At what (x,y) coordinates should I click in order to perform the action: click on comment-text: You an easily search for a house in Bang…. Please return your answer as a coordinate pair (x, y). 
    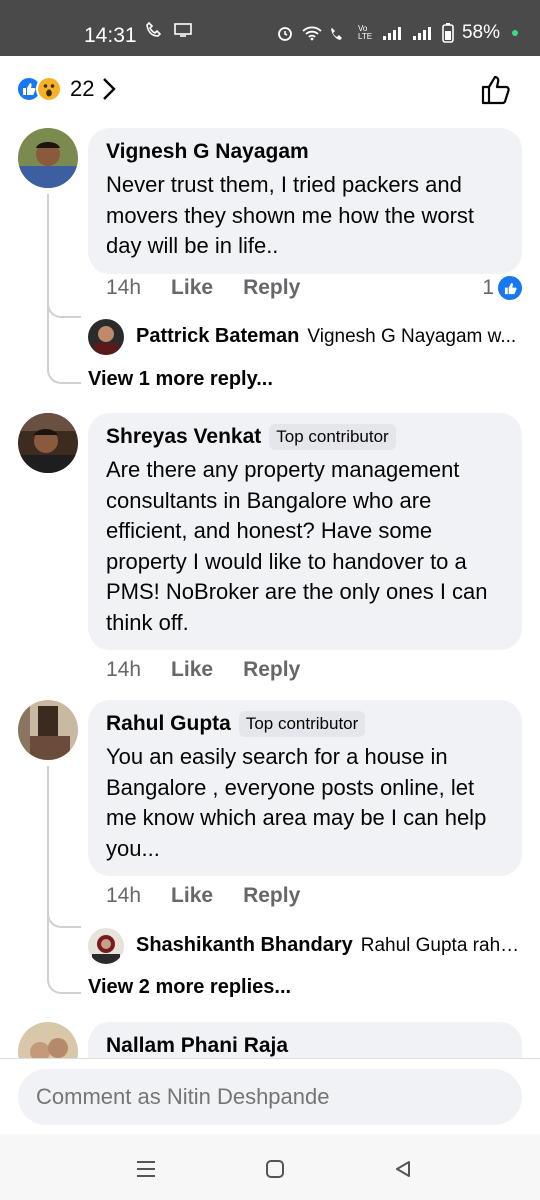
    Looking at the image, I should click on (296, 802).